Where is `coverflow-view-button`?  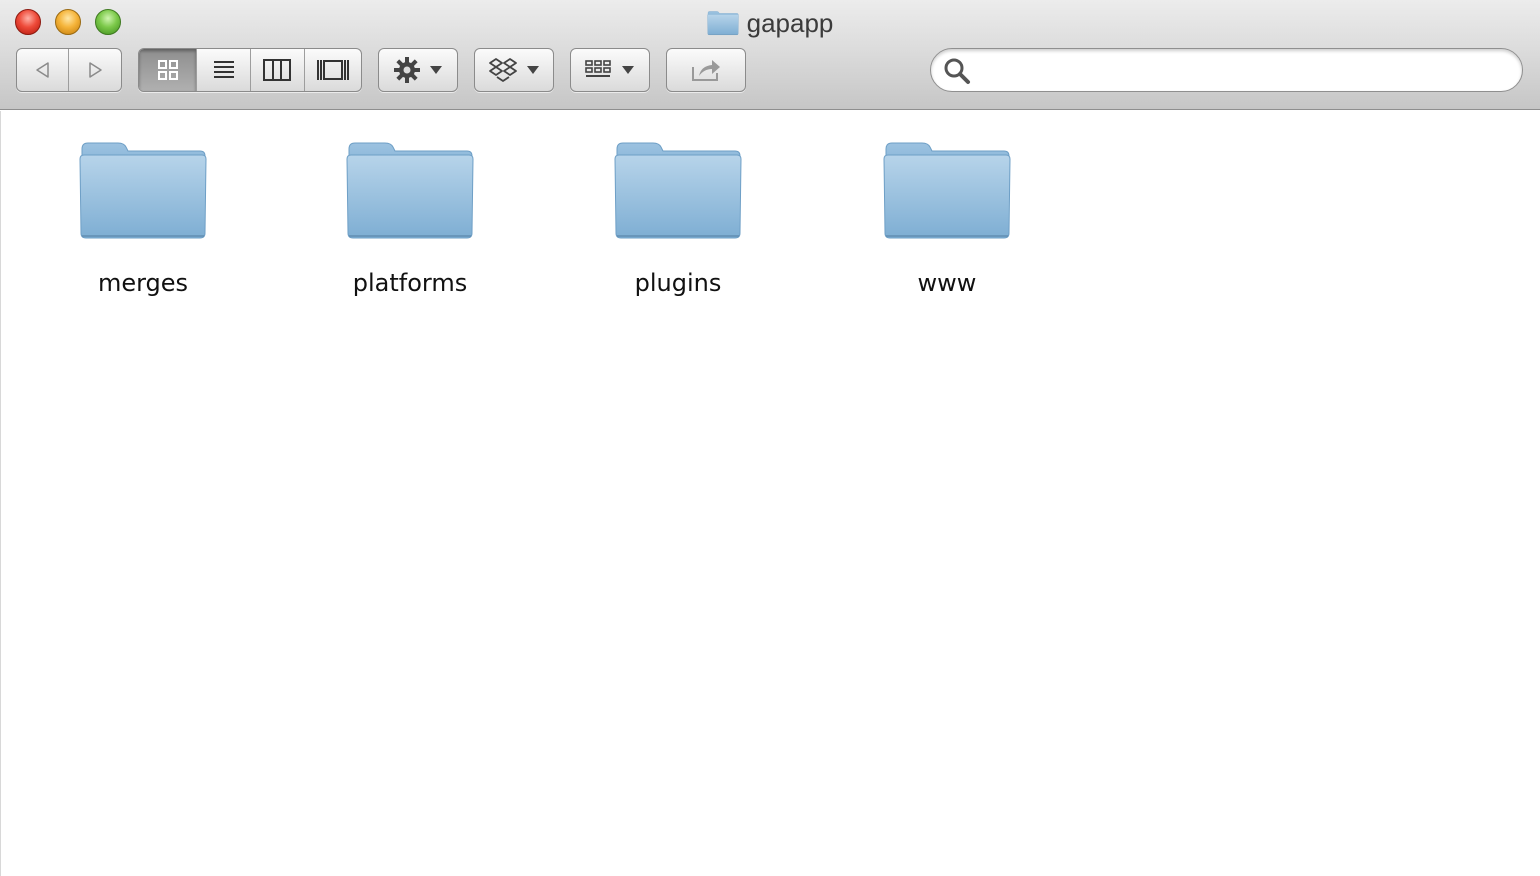
coverflow-view-button is located at coordinates (333, 70).